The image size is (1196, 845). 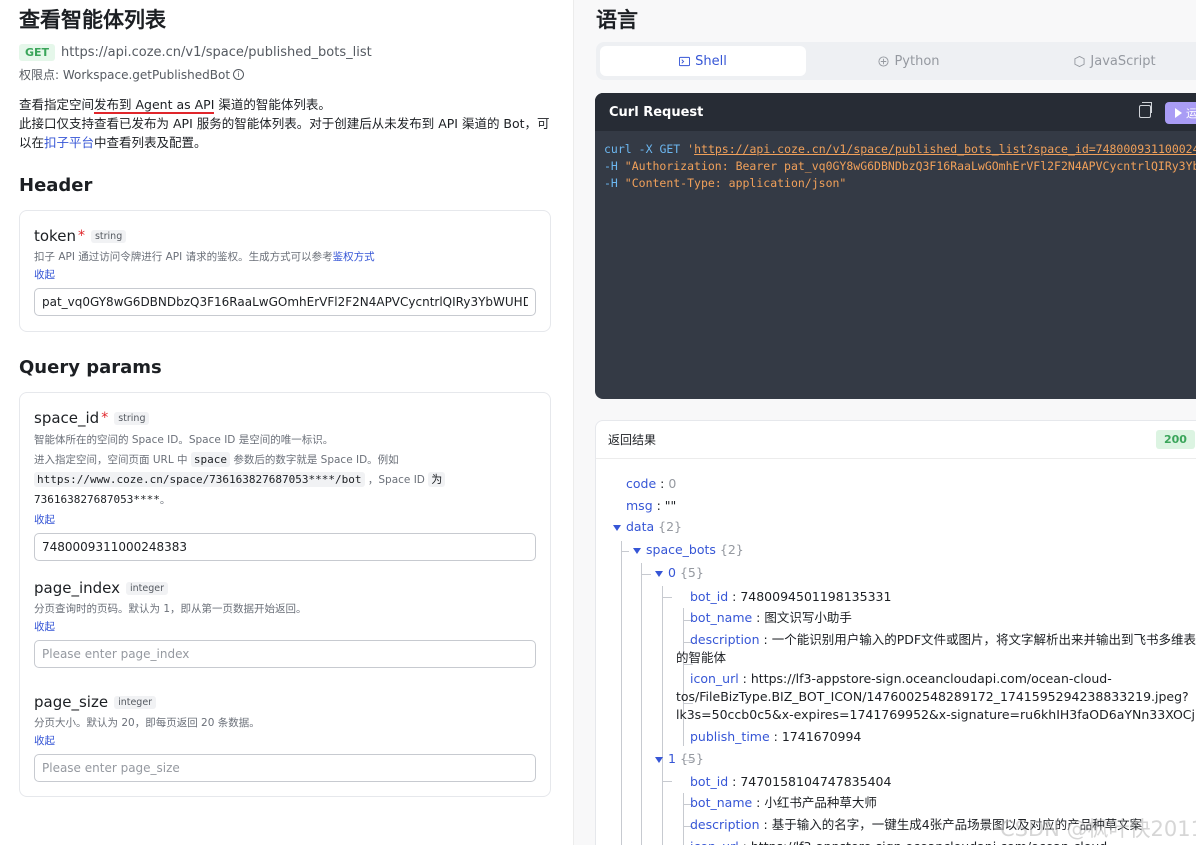 What do you see at coordinates (647, 527) in the screenshot?
I see `tree-node-data: data {2}` at bounding box center [647, 527].